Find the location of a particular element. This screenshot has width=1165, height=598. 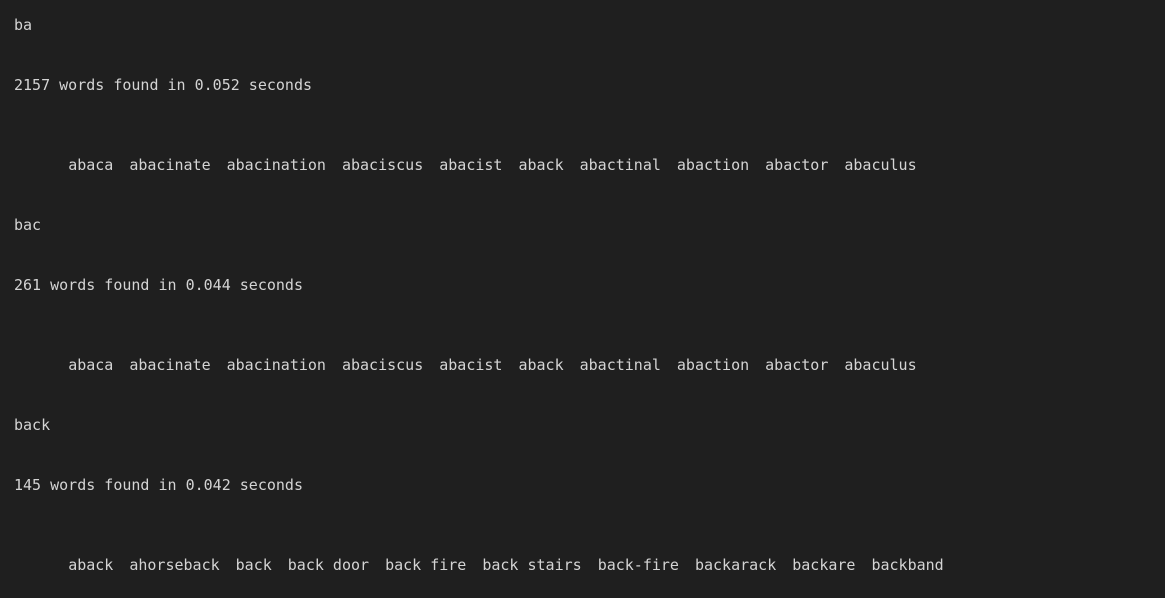

word-item: ahorseback is located at coordinates (174, 565).